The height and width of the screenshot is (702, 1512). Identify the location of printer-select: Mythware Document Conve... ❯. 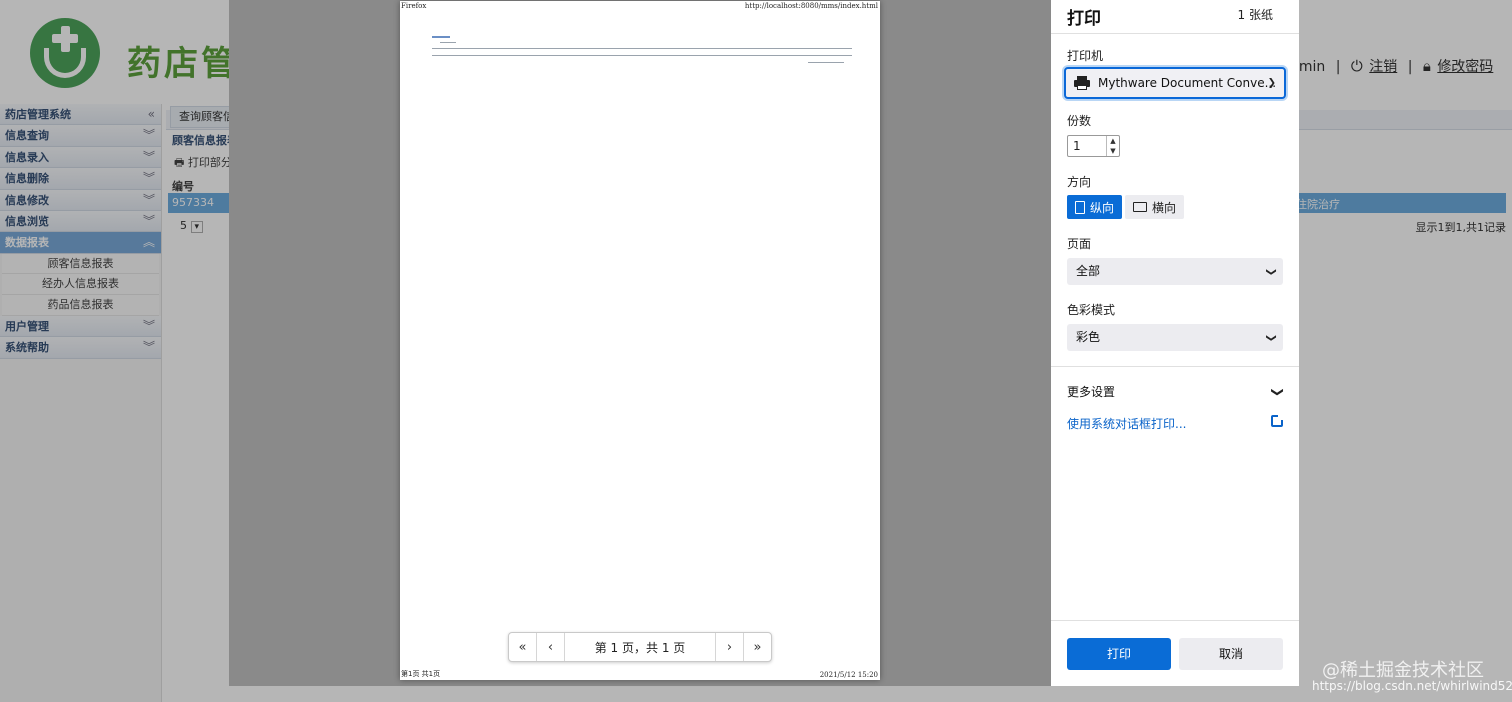
(1175, 83).